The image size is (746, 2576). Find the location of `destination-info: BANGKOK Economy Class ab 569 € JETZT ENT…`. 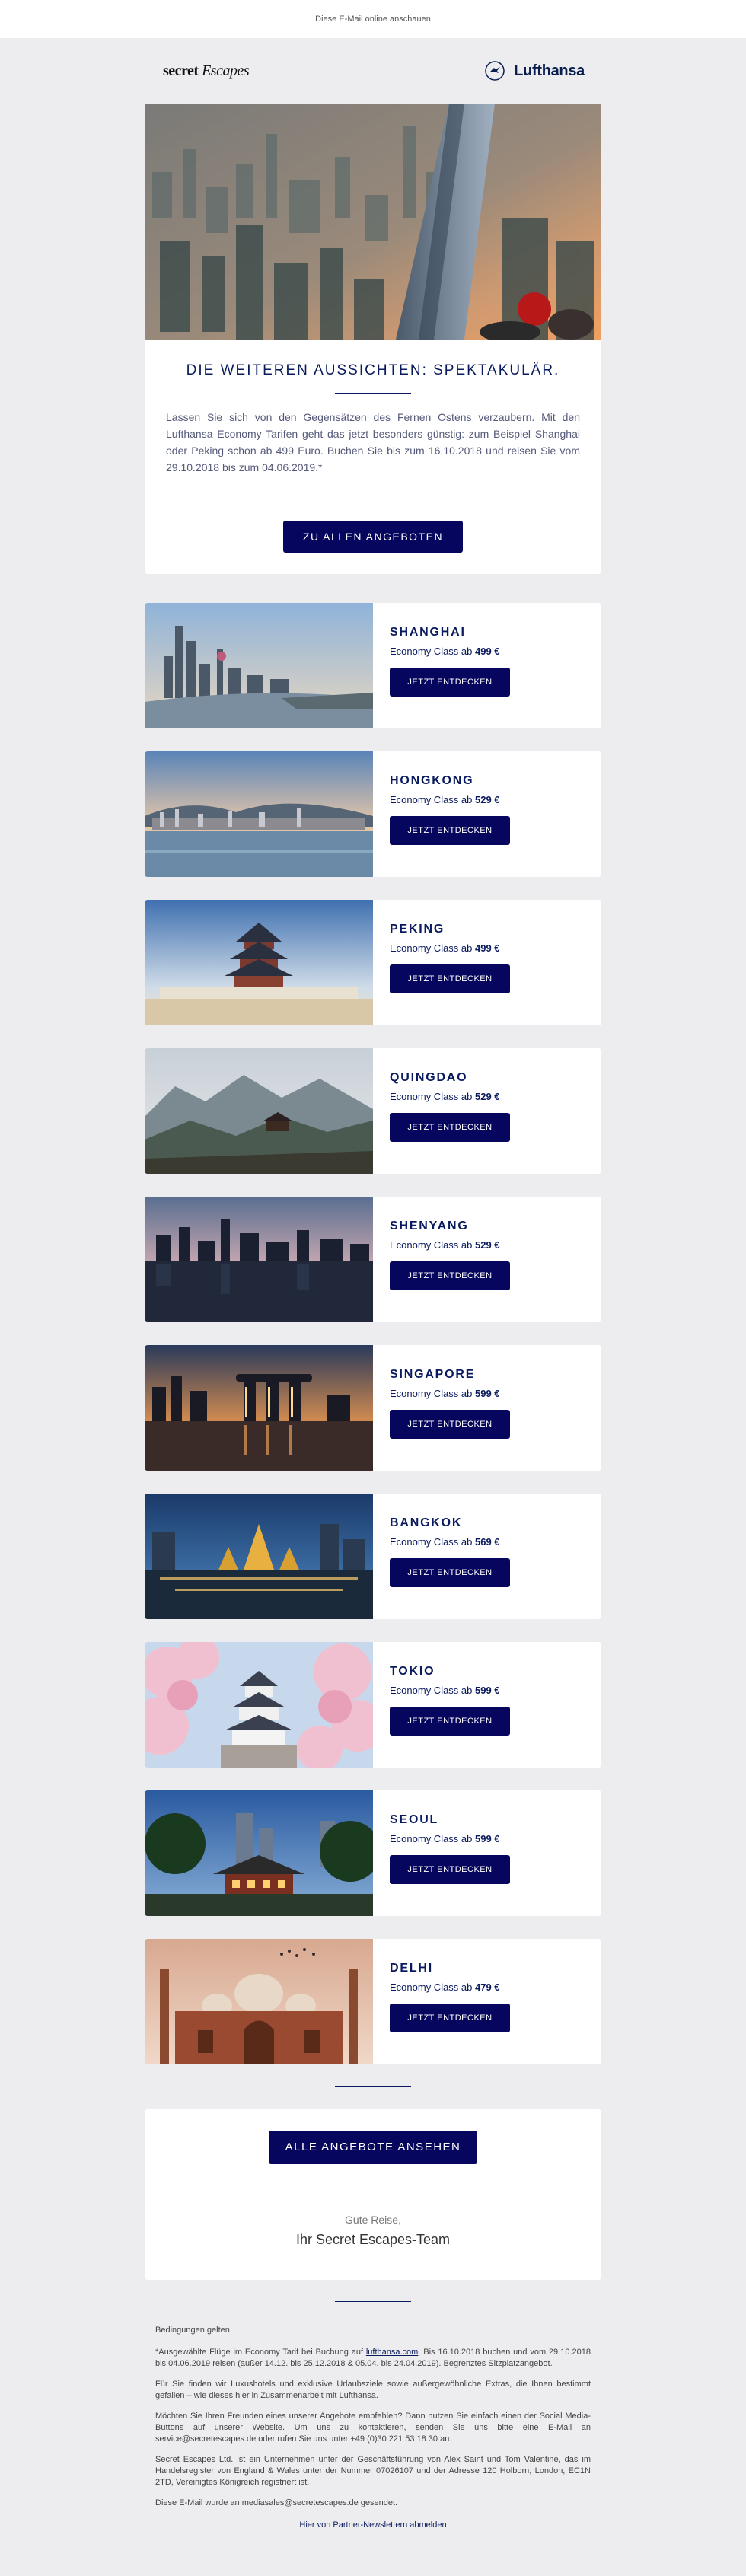

destination-info: BANGKOK Economy Class ab 569 € JETZT ENT… is located at coordinates (441, 1557).